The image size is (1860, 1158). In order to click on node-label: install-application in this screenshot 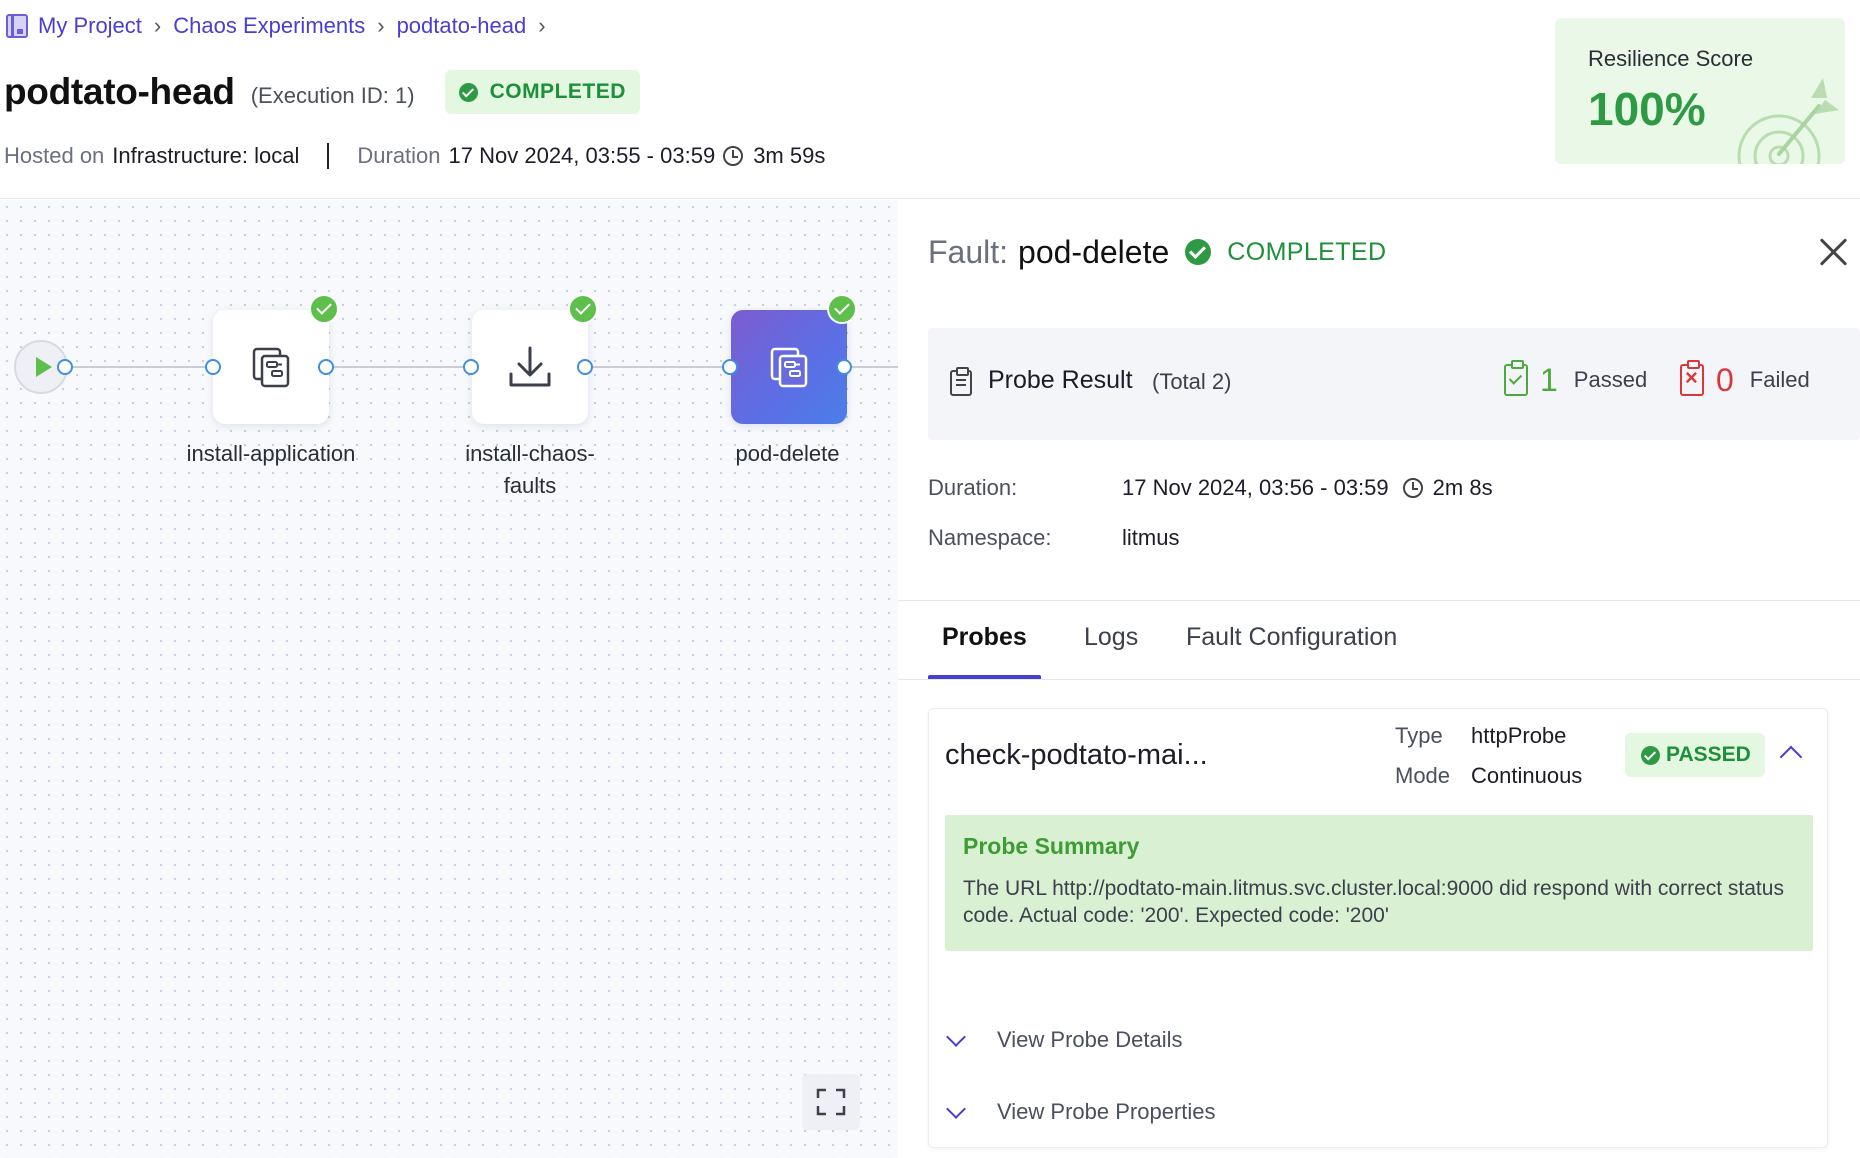, I will do `click(271, 453)`.